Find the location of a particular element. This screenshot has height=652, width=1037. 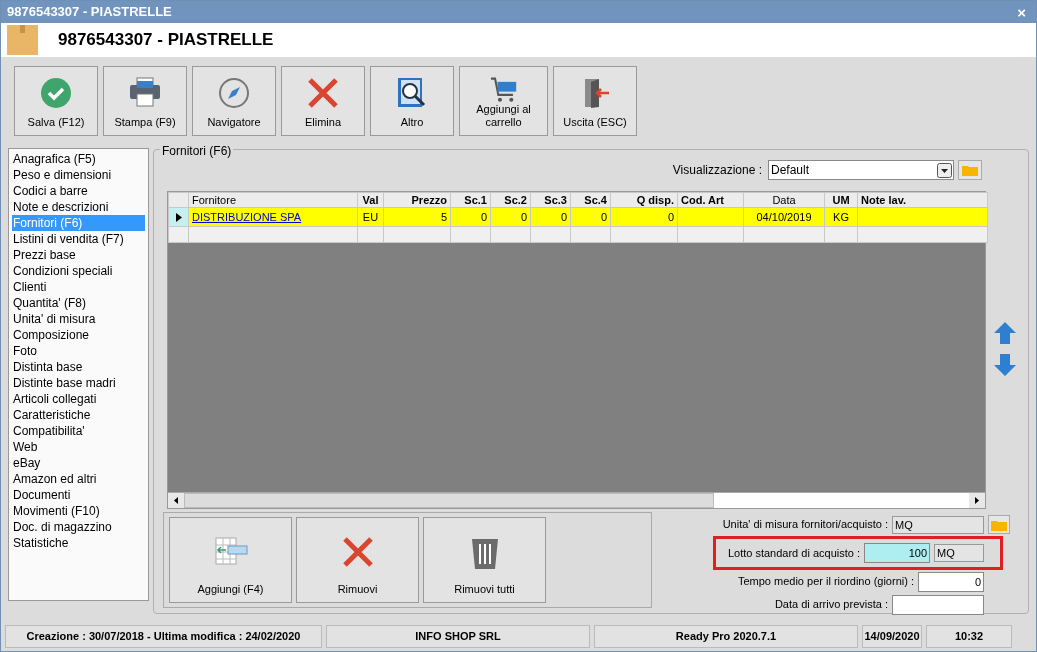

section-item: Distinte base madri is located at coordinates (78, 383).